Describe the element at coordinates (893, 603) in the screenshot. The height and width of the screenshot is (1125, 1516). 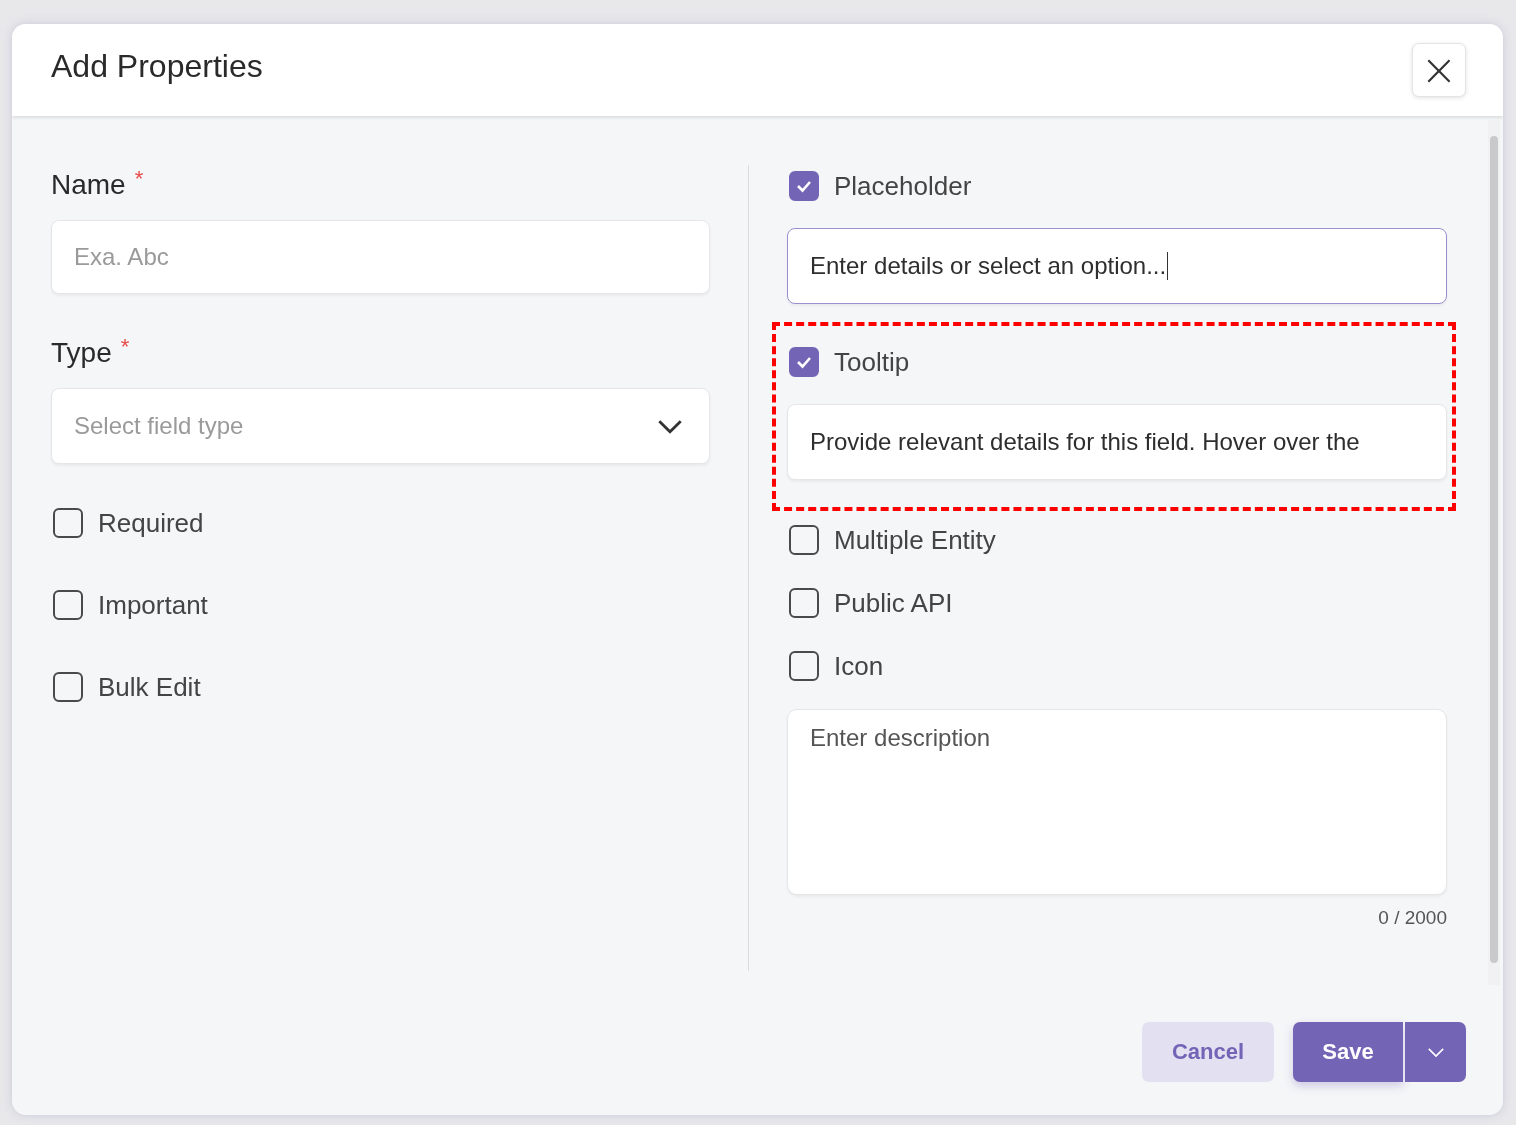
I see `checkbox-label: Public API` at that location.